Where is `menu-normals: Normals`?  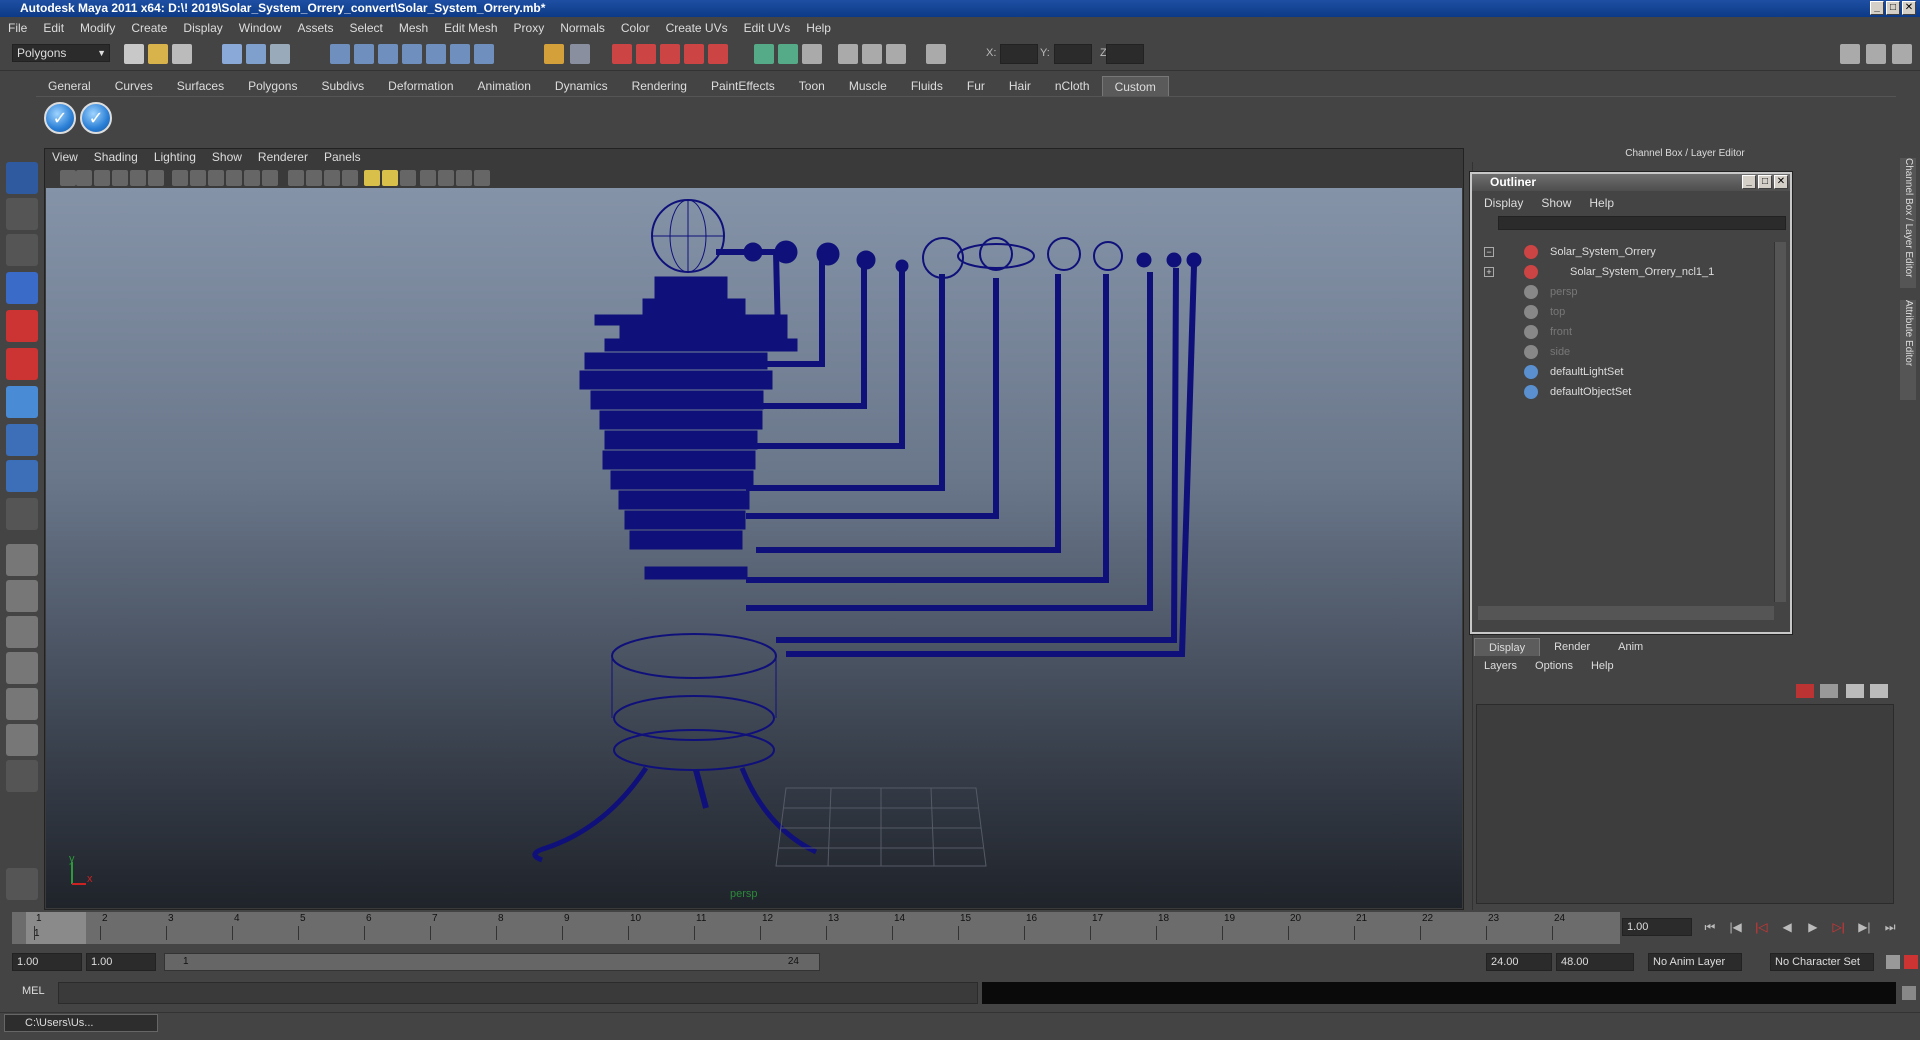 menu-normals: Normals is located at coordinates (582, 28).